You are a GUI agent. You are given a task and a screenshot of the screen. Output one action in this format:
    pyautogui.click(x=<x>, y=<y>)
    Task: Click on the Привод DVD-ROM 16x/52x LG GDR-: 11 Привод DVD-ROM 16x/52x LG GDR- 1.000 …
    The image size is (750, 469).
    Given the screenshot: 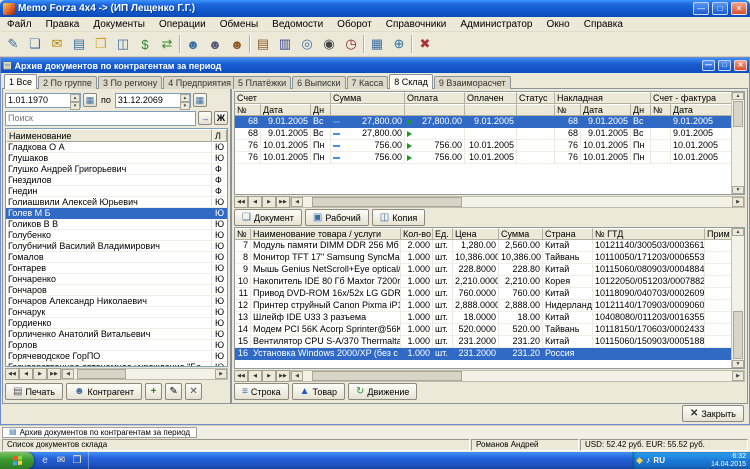 What is the action you would take?
    pyautogui.click(x=483, y=294)
    